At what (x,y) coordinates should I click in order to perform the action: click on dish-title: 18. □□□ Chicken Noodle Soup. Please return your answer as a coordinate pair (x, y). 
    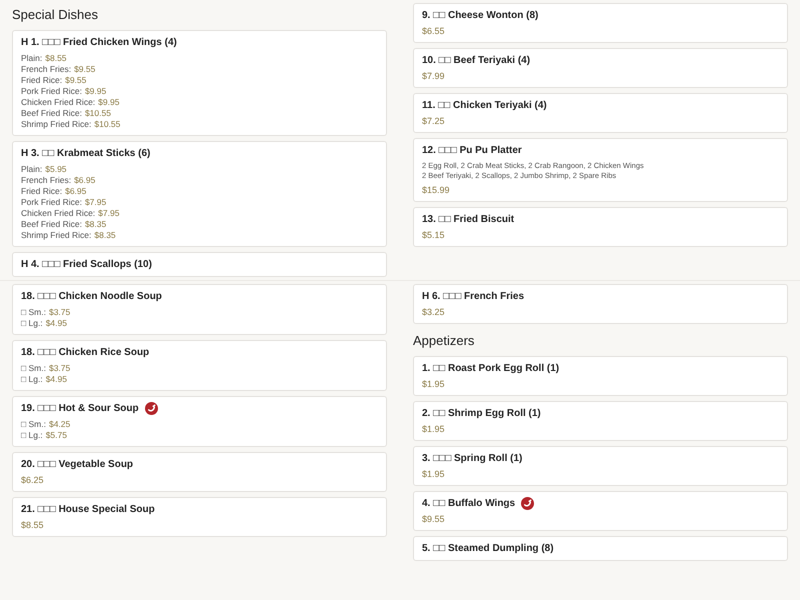
    Looking at the image, I should click on (91, 296).